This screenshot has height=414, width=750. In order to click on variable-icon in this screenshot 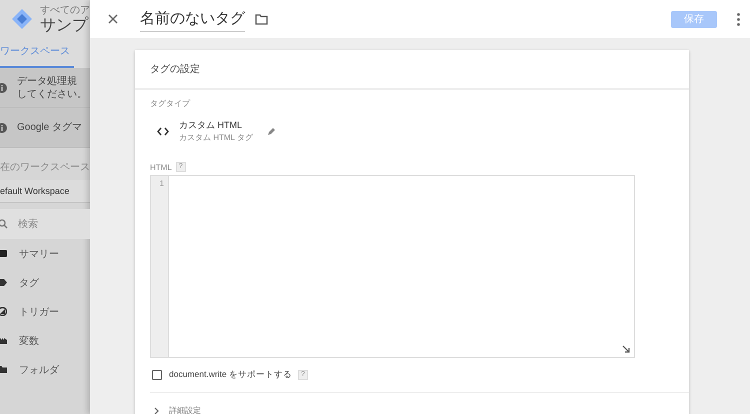, I will do `click(3, 340)`.